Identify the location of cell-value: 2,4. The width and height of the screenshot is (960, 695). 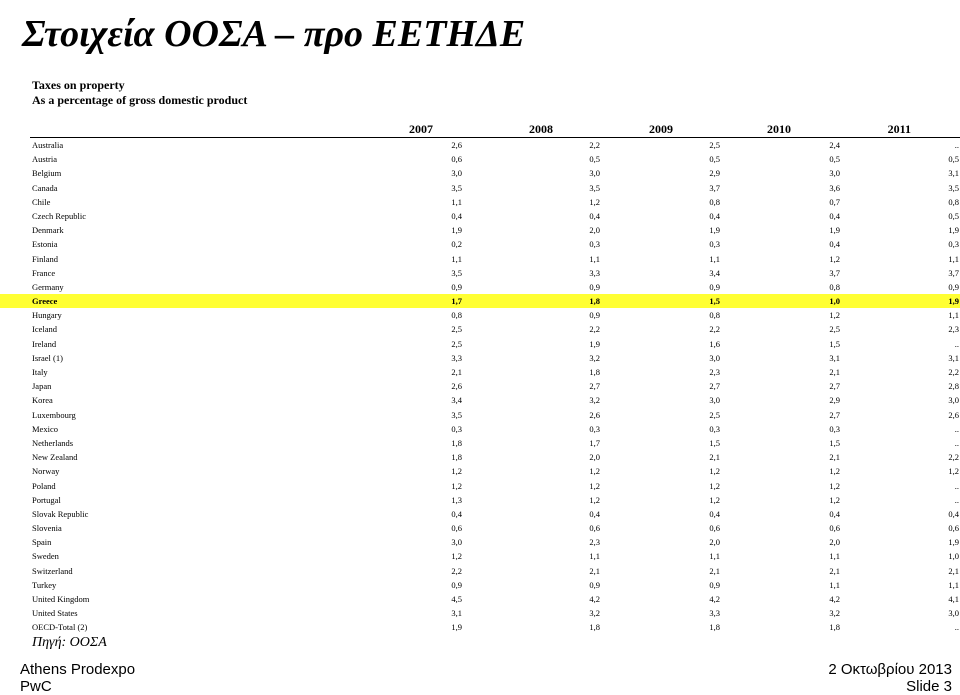
(834, 145).